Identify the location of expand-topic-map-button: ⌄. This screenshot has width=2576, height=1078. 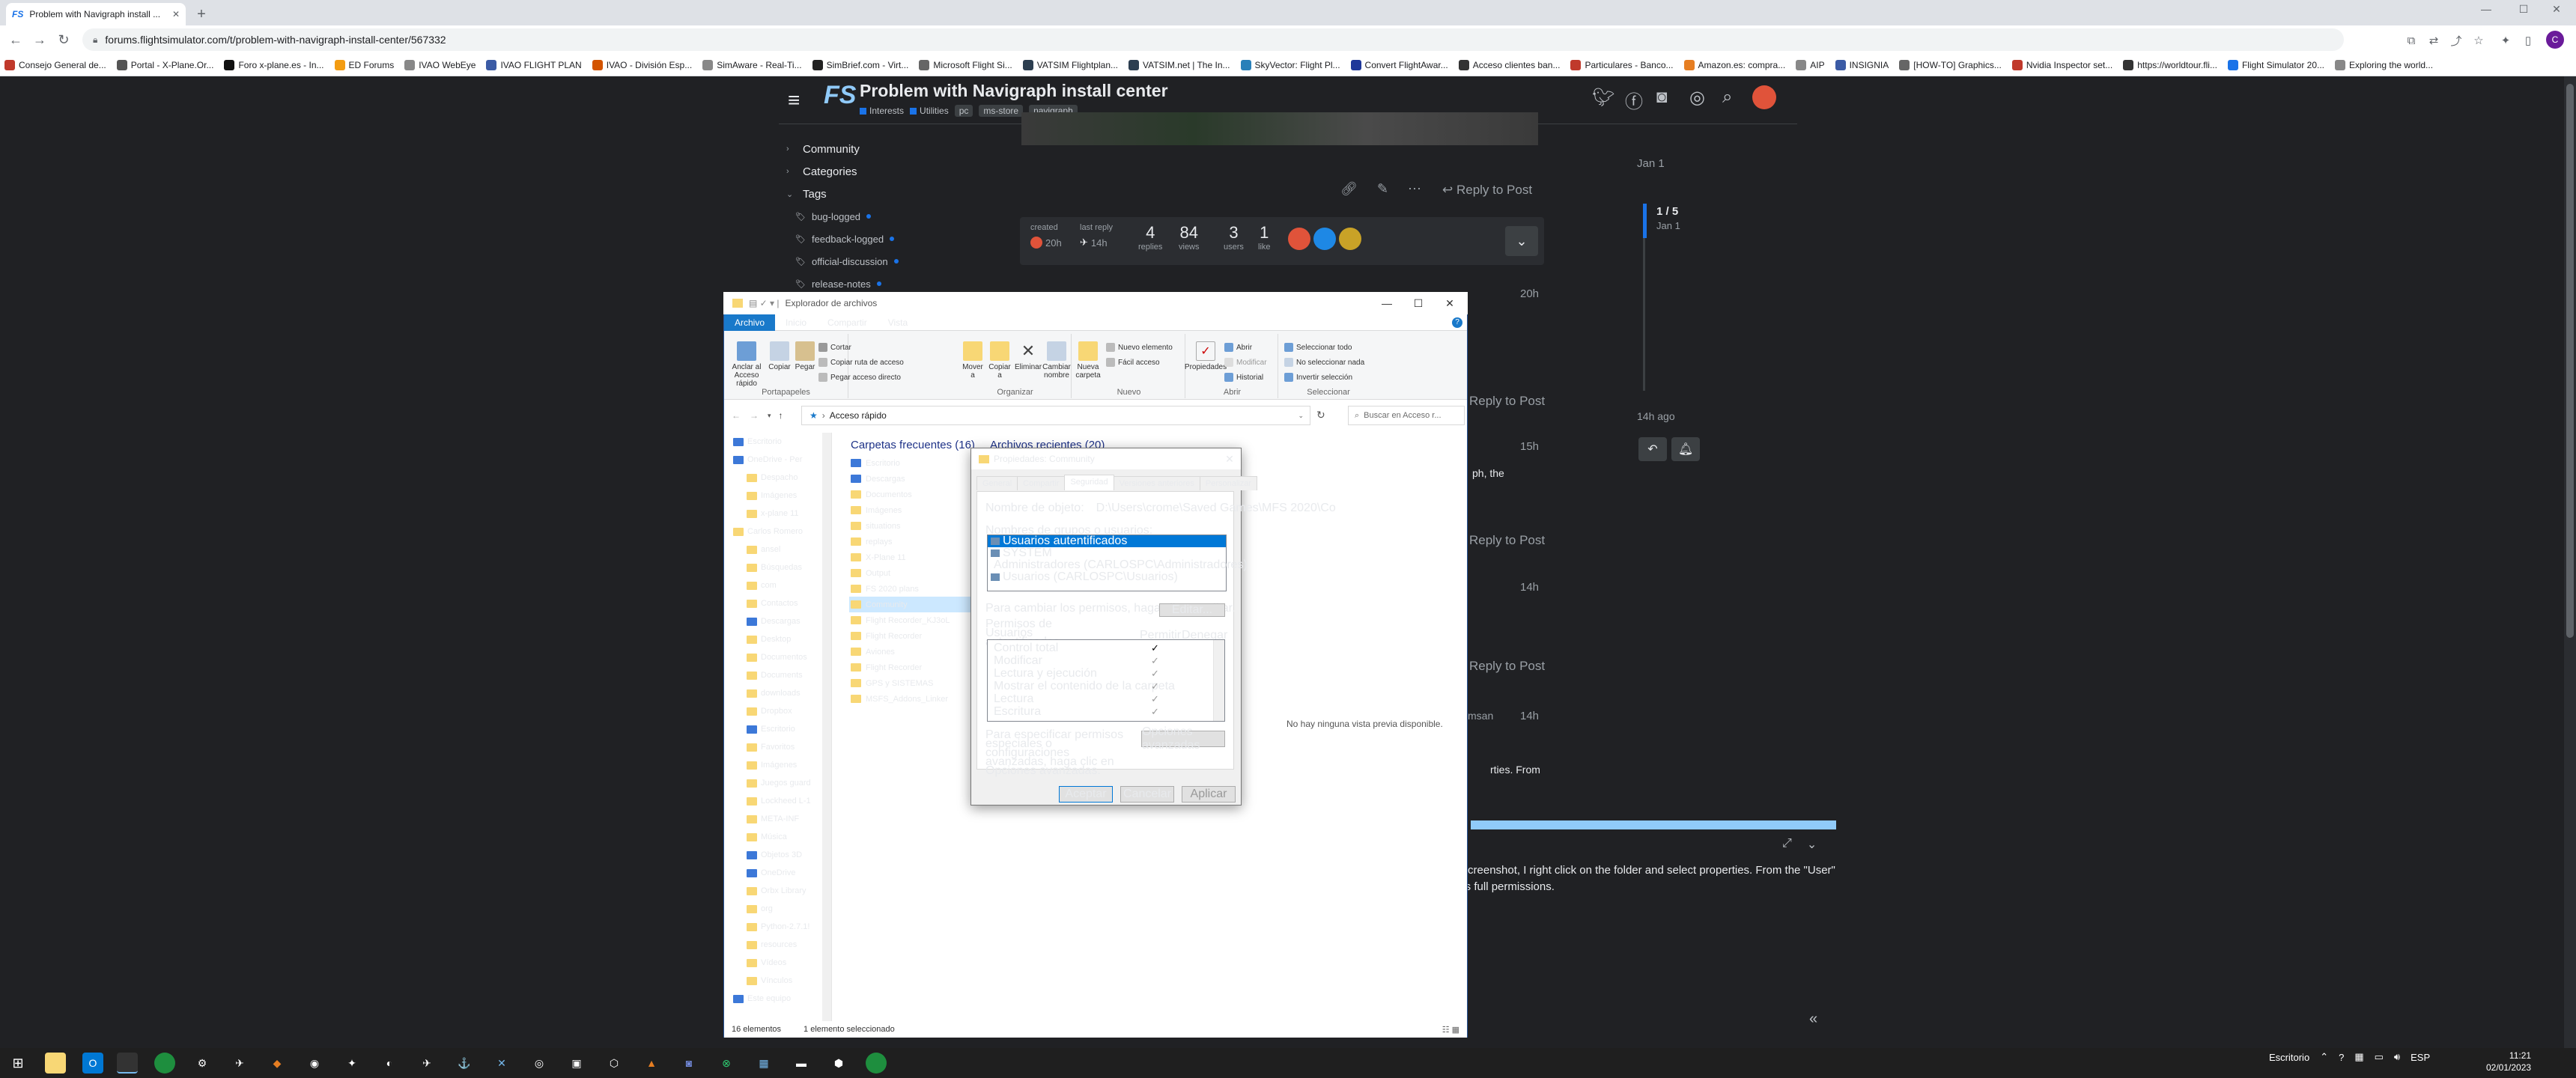
(1521, 241).